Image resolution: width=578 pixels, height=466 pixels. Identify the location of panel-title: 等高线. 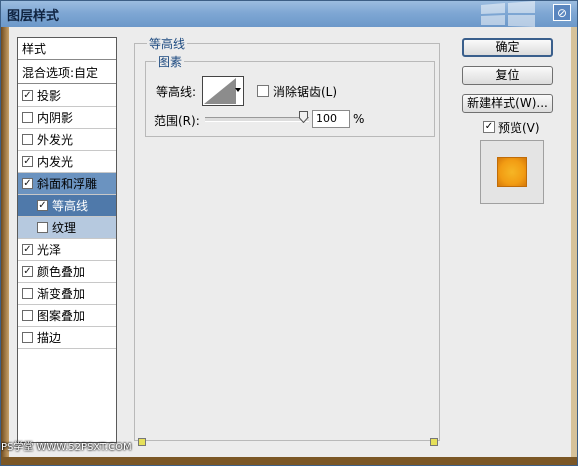
(167, 43).